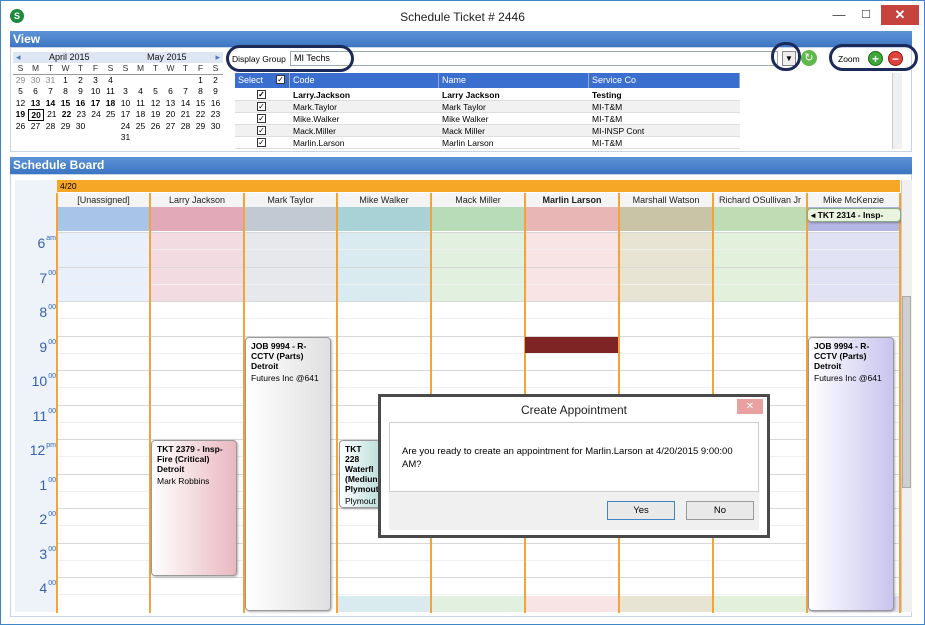 The height and width of the screenshot is (625, 925). I want to click on calendar-day: 10, so click(125, 104).